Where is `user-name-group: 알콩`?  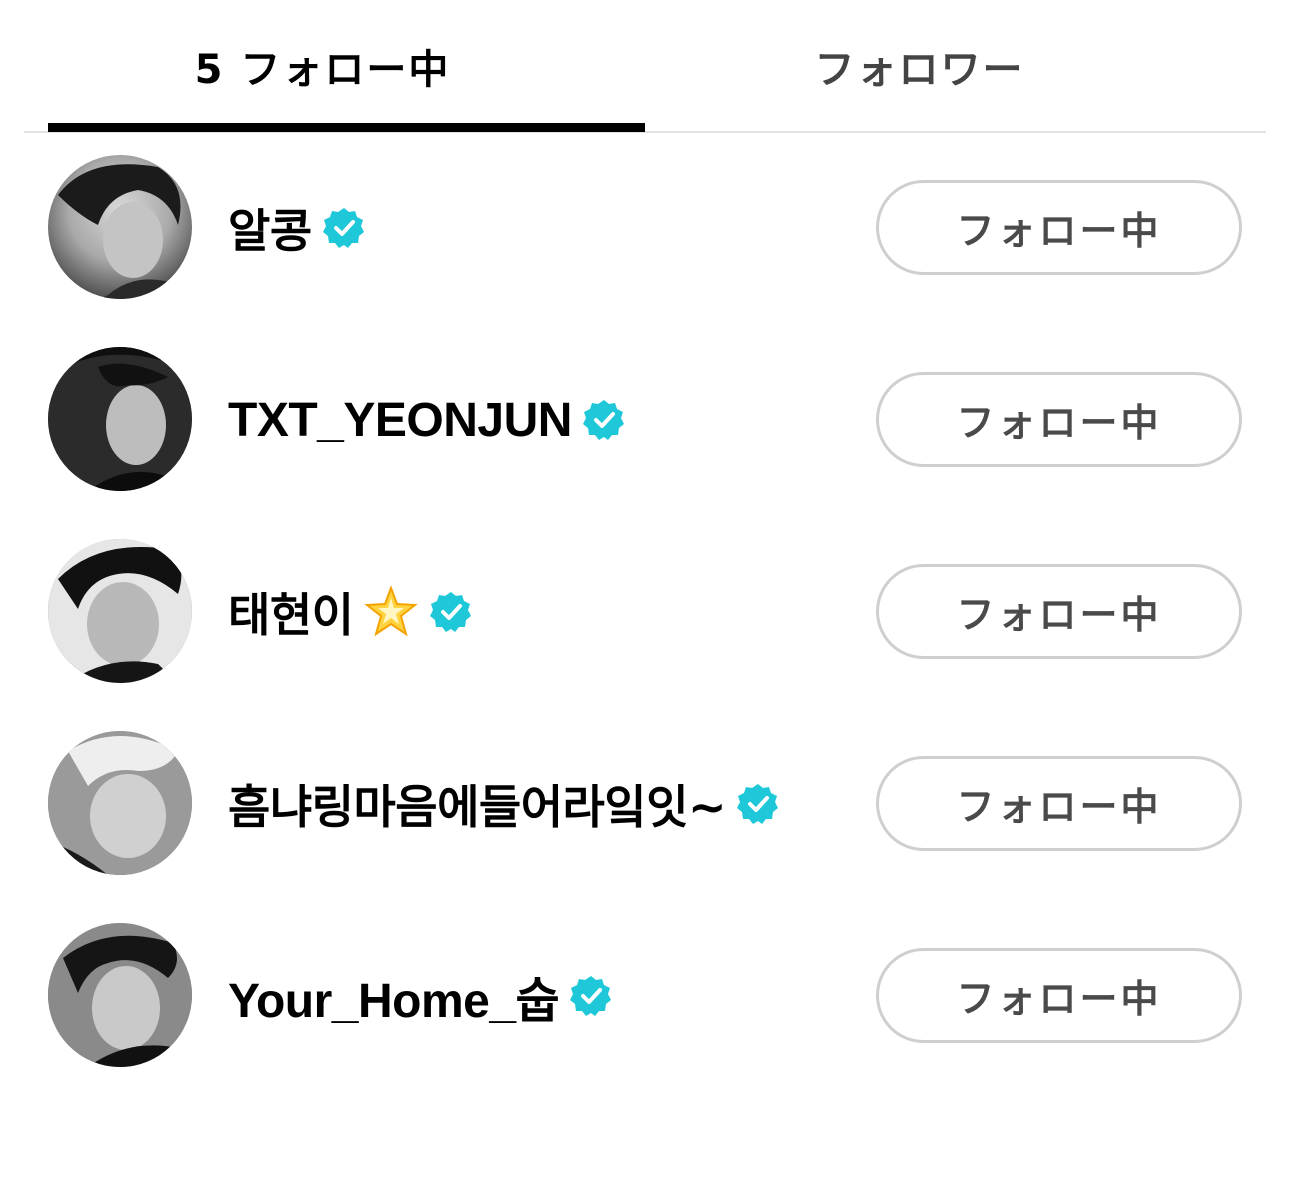
user-name-group: 알콩 is located at coordinates (297, 228).